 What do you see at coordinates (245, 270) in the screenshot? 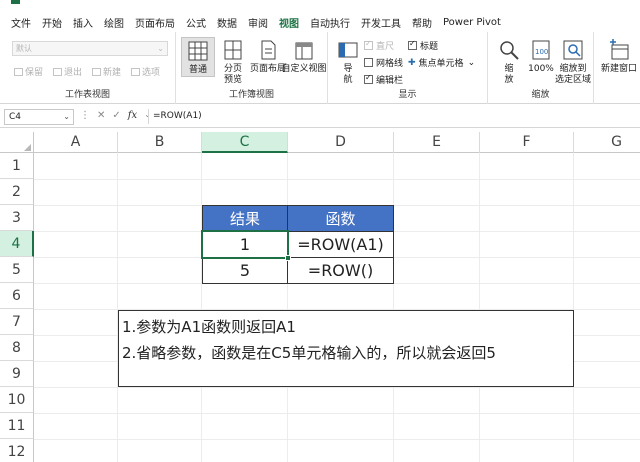
I see `table-cell-c5: 5` at bounding box center [245, 270].